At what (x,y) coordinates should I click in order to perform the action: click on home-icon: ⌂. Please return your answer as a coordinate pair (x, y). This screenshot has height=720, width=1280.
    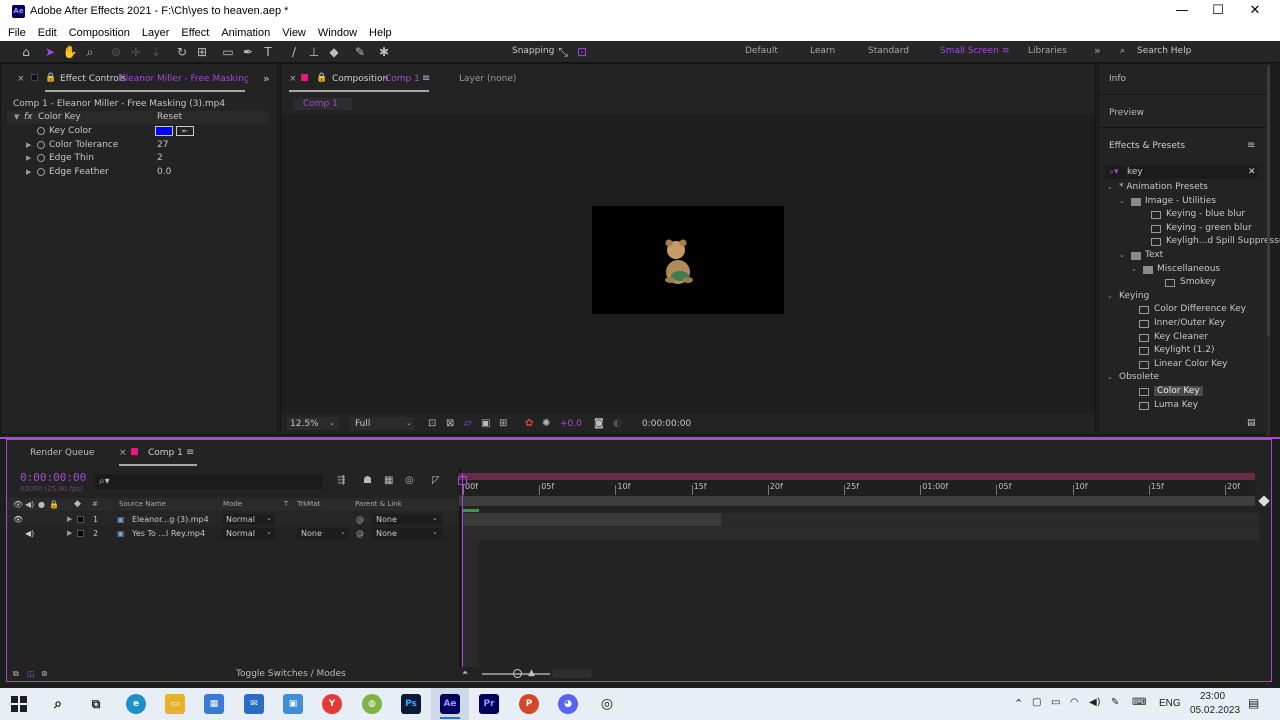
    Looking at the image, I should click on (26, 52).